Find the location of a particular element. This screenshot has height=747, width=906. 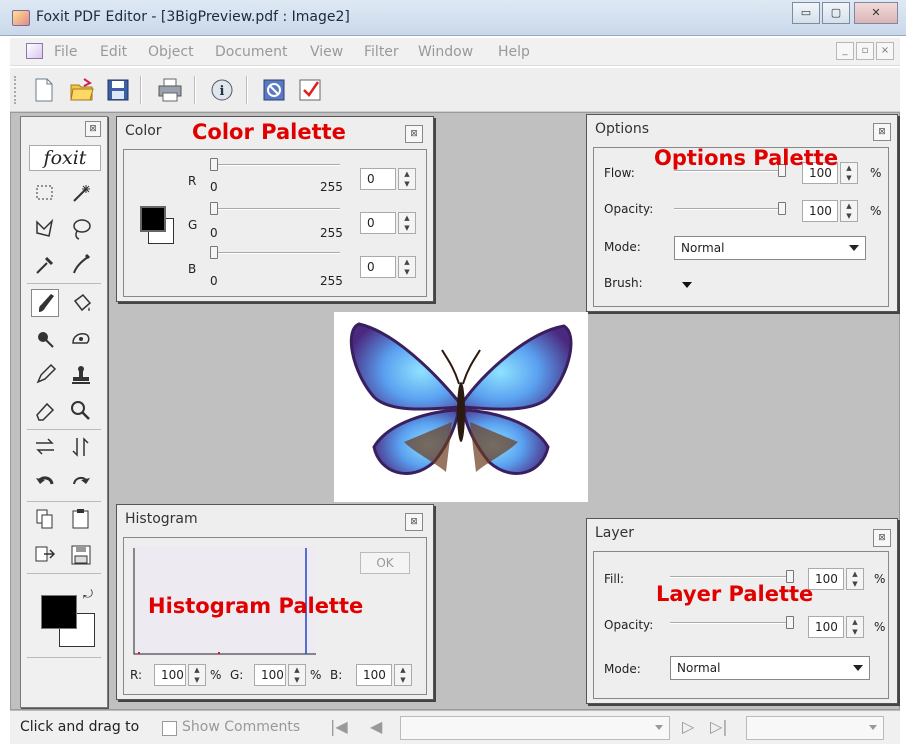

channel-b-input: 0 is located at coordinates (378, 267).